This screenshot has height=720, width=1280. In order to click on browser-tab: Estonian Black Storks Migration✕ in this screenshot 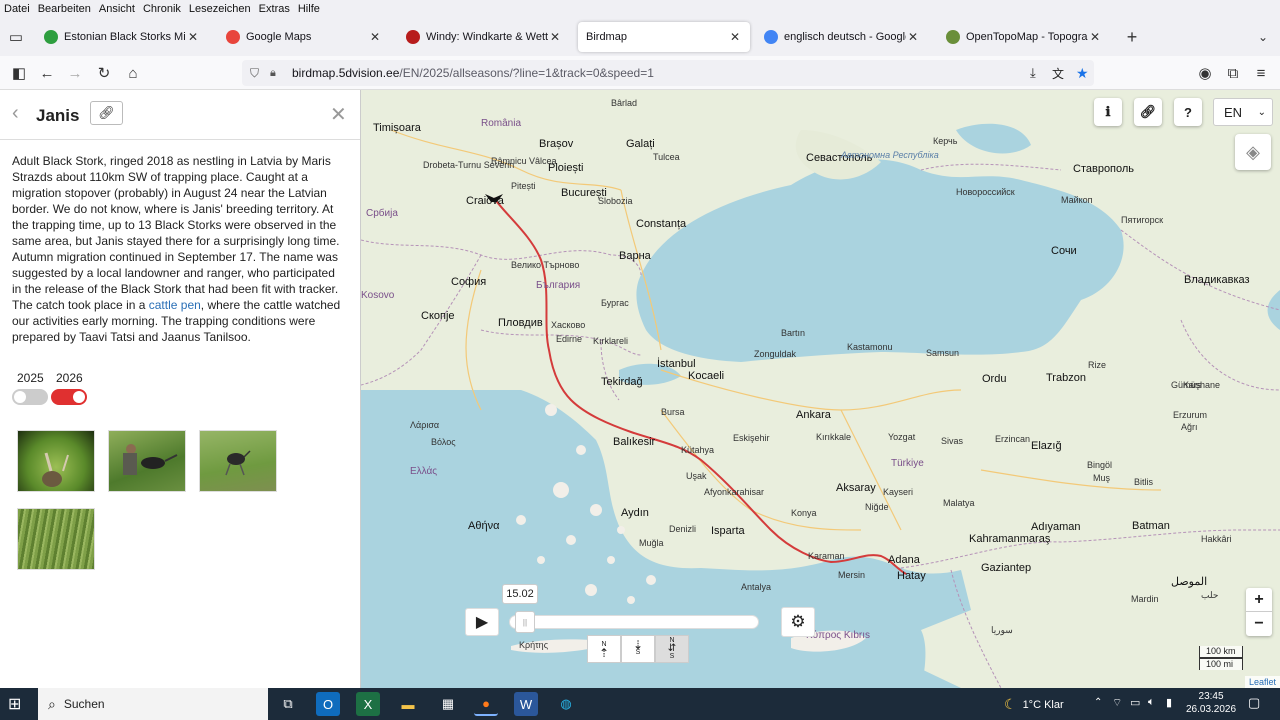, I will do `click(122, 37)`.